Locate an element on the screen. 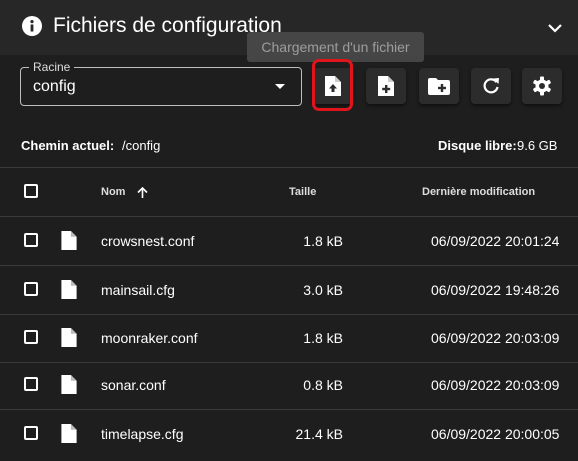  current-path-label: Chemin actuel: is located at coordinates (68, 145).